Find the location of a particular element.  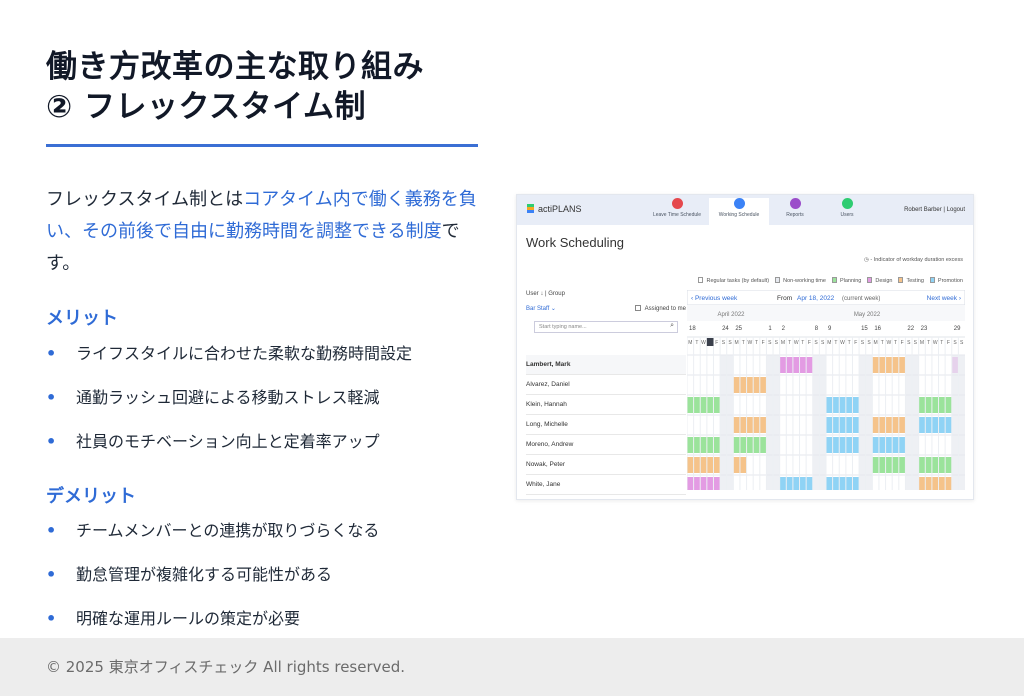

demerit-text: 勤怠管理が複雑化する可能性がある is located at coordinates (204, 574).